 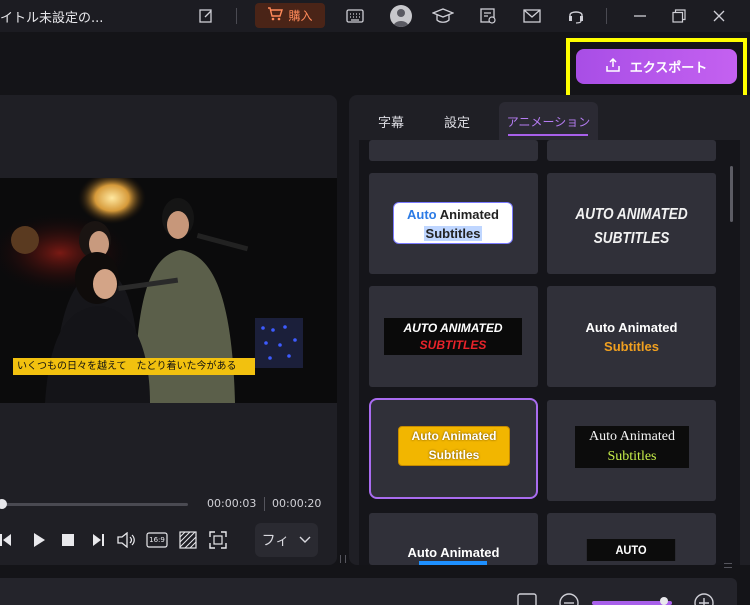 I want to click on aspect-ratio-label: 16:9, so click(x=157, y=540).